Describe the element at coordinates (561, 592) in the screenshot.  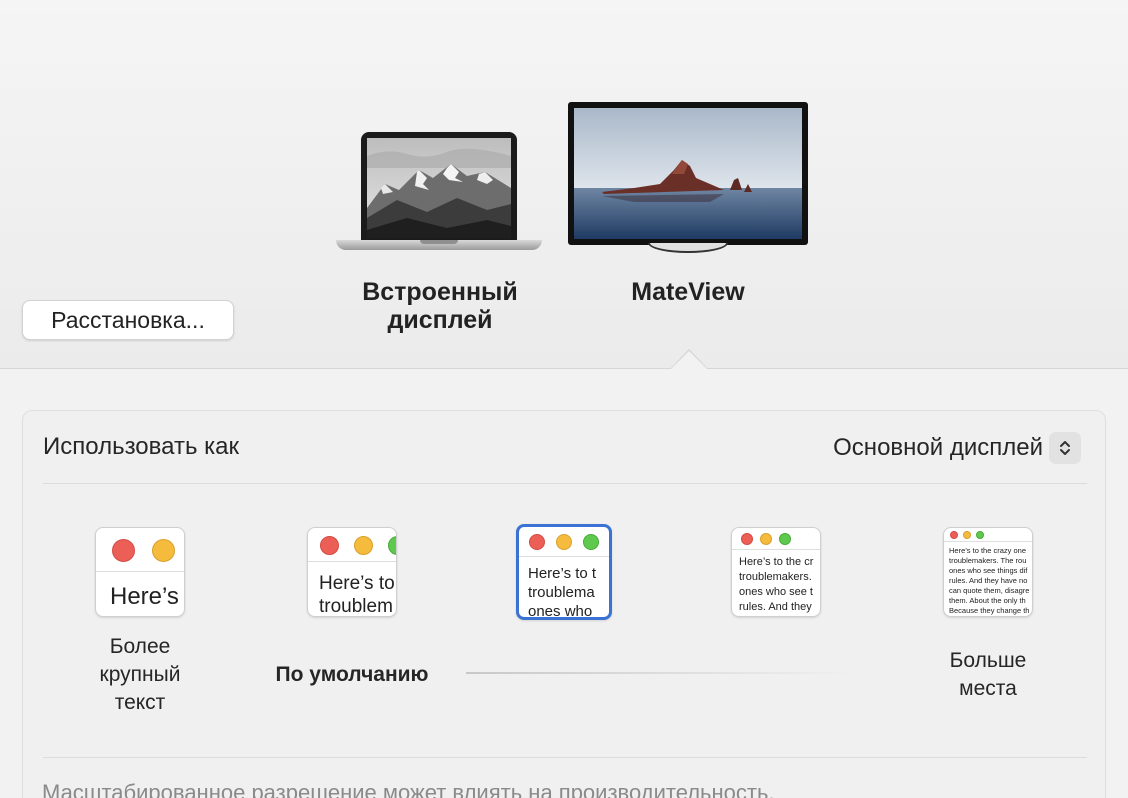
I see `preview-text-line2: troublema` at that location.